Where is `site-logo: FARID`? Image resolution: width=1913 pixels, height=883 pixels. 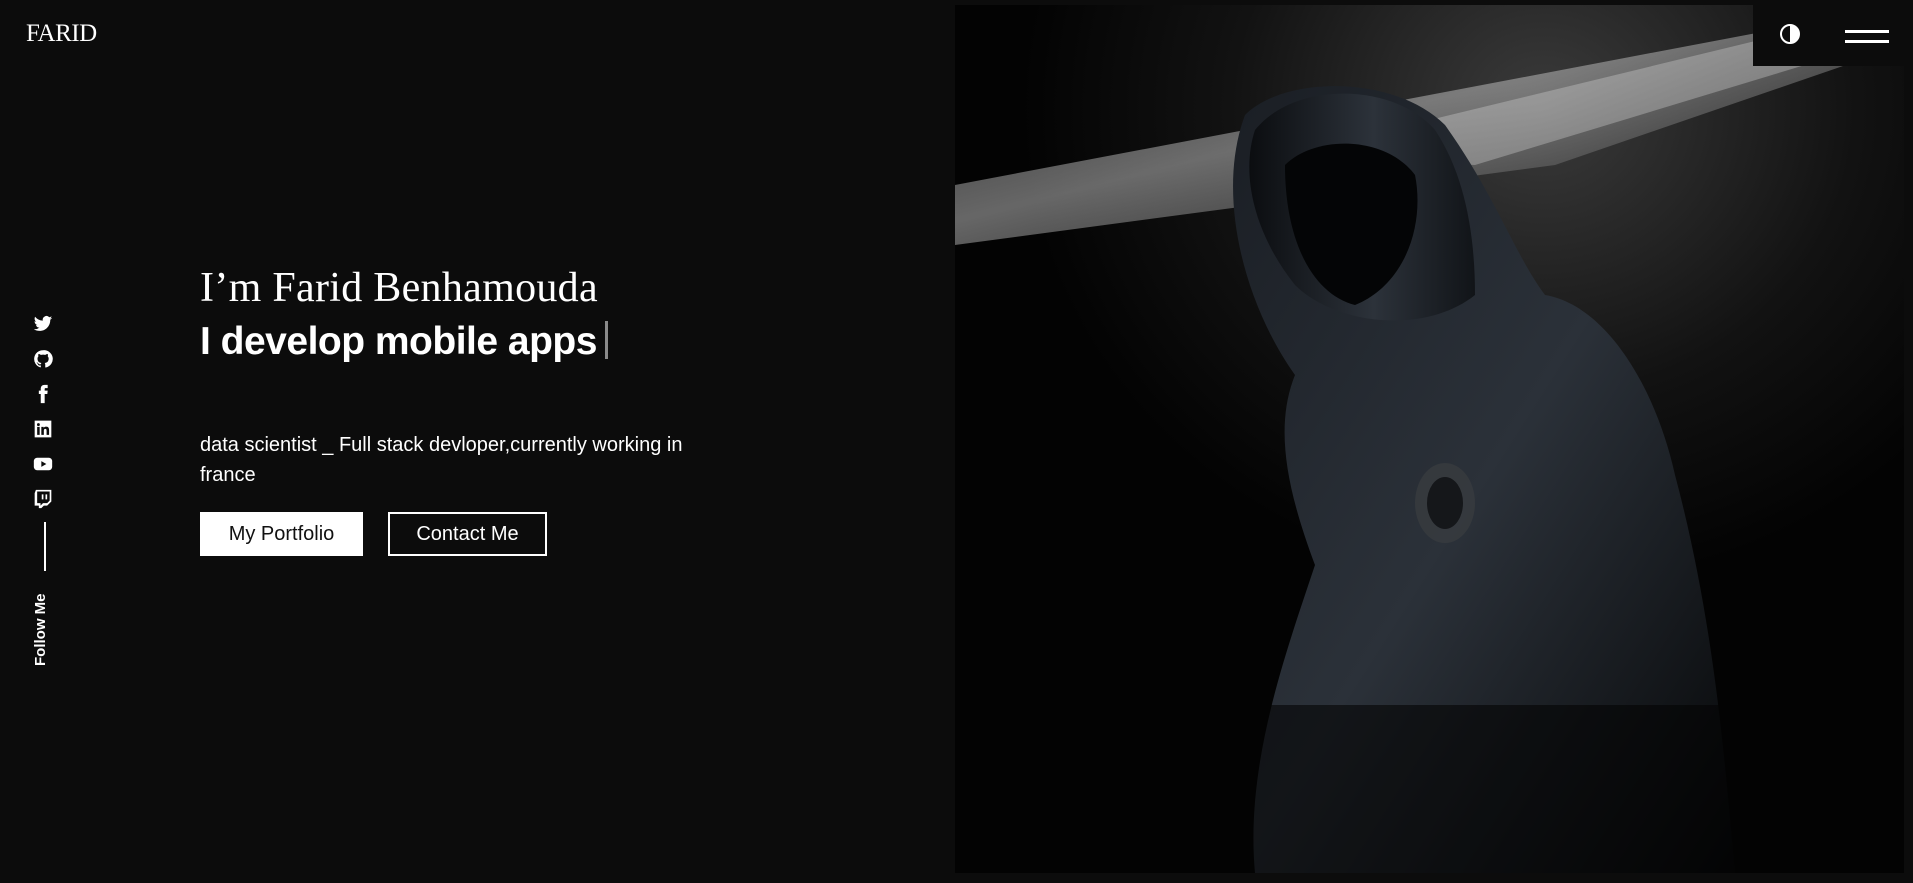
site-logo: FARID is located at coordinates (61, 34).